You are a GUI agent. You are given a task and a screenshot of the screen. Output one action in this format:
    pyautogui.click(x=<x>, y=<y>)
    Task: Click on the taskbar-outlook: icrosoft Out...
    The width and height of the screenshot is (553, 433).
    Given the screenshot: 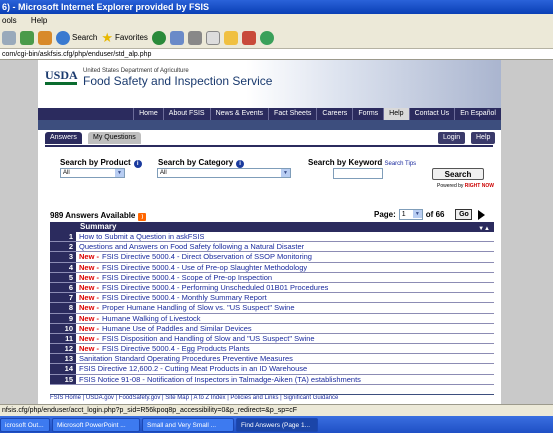 What is the action you would take?
    pyautogui.click(x=25, y=424)
    